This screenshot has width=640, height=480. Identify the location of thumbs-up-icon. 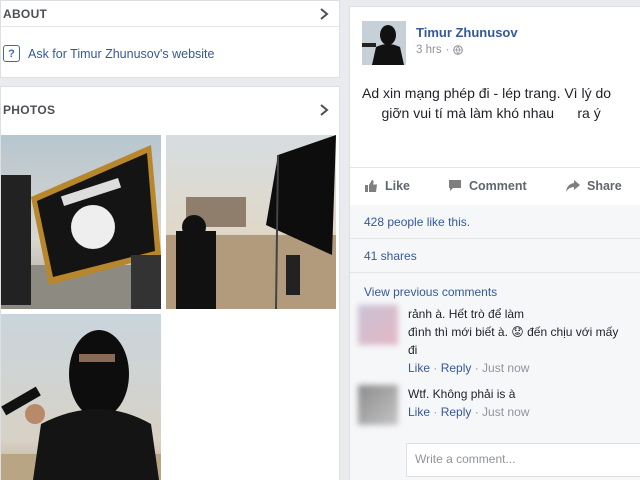
(371, 185).